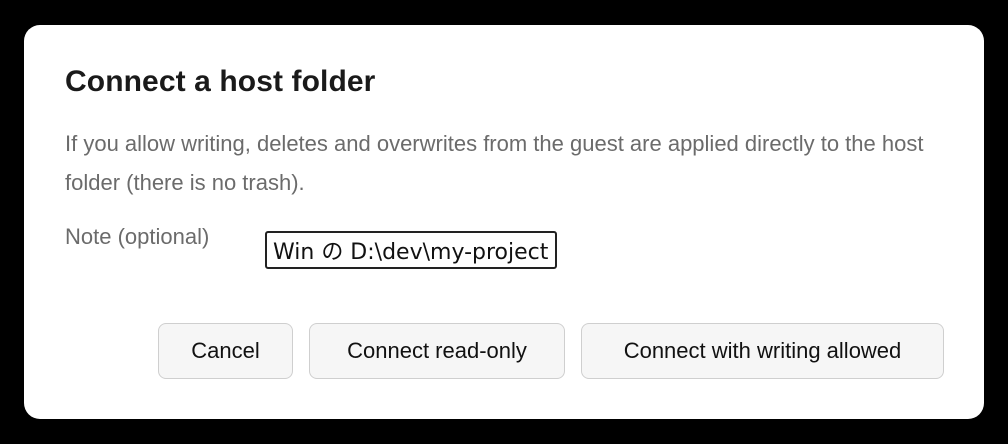 The width and height of the screenshot is (1008, 444). I want to click on note-input, so click(411, 250).